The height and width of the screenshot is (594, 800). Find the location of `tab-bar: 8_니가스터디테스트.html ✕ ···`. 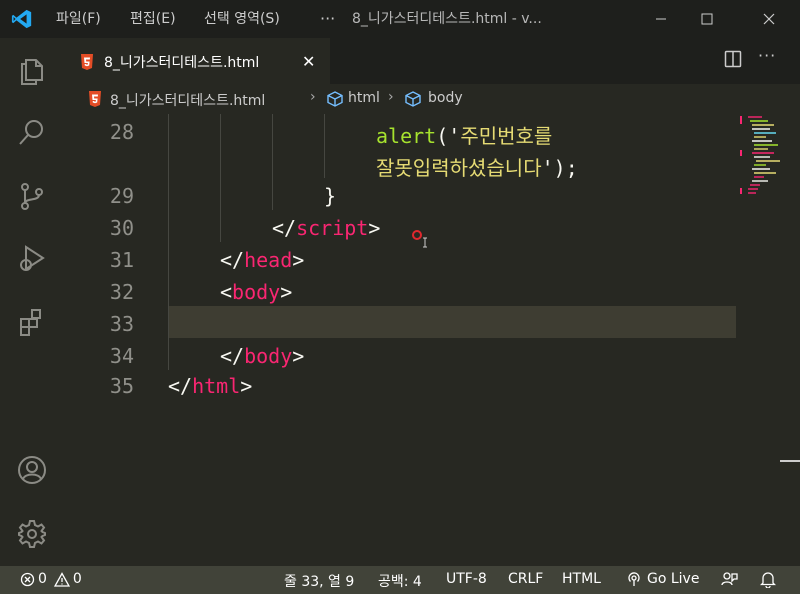

tab-bar: 8_니가스터디테스트.html ✕ ··· is located at coordinates (432, 61).